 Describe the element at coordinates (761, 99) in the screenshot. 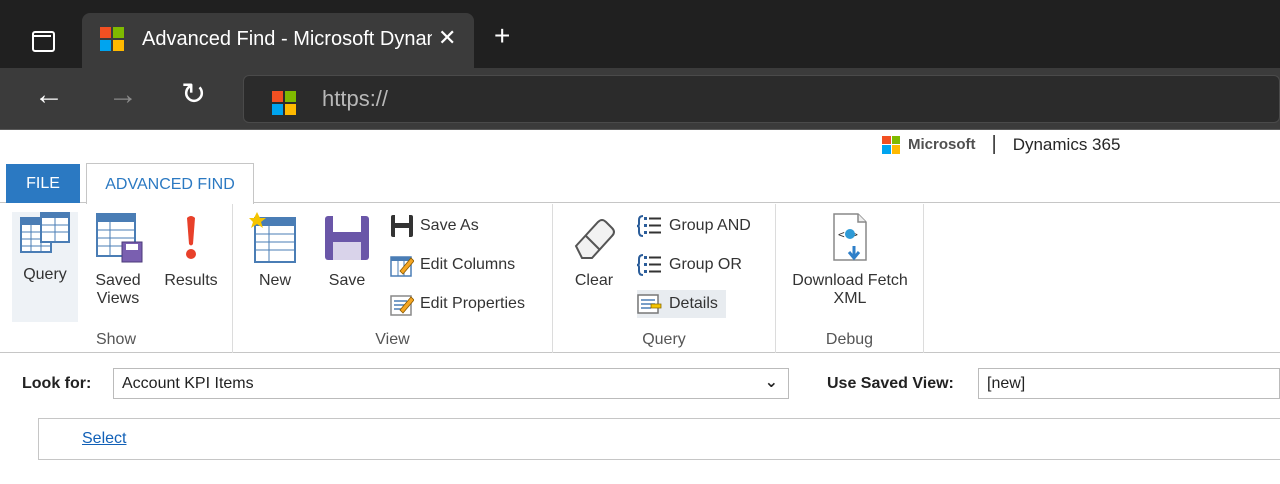

I see `address-bar: https://` at that location.